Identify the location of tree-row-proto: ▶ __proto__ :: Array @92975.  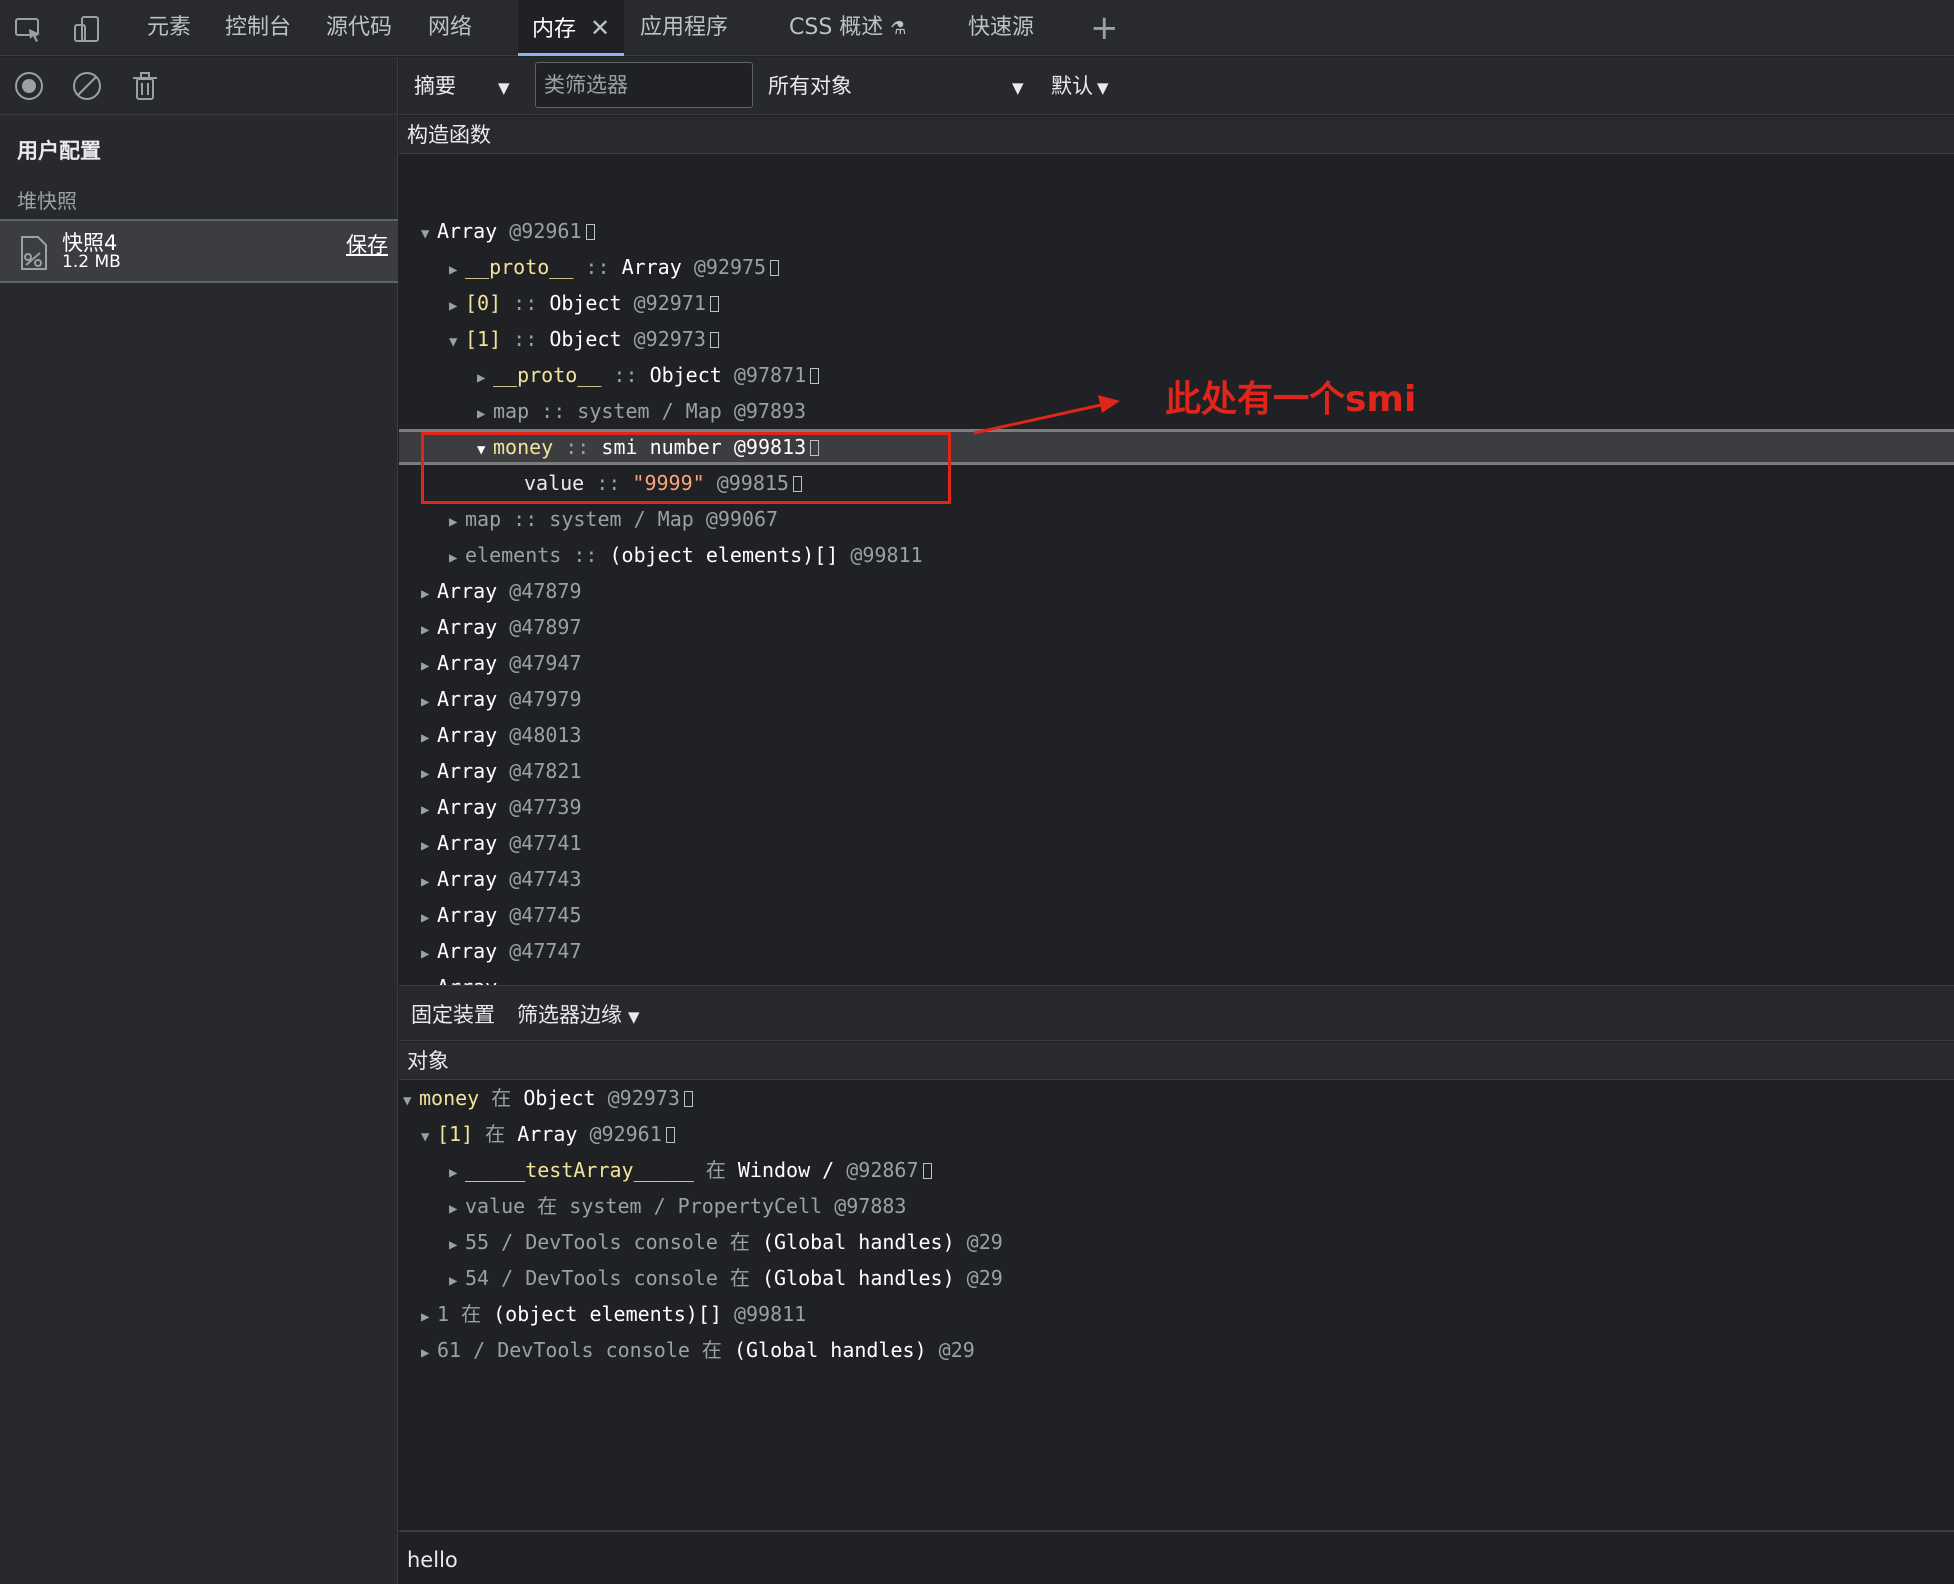
(614, 268).